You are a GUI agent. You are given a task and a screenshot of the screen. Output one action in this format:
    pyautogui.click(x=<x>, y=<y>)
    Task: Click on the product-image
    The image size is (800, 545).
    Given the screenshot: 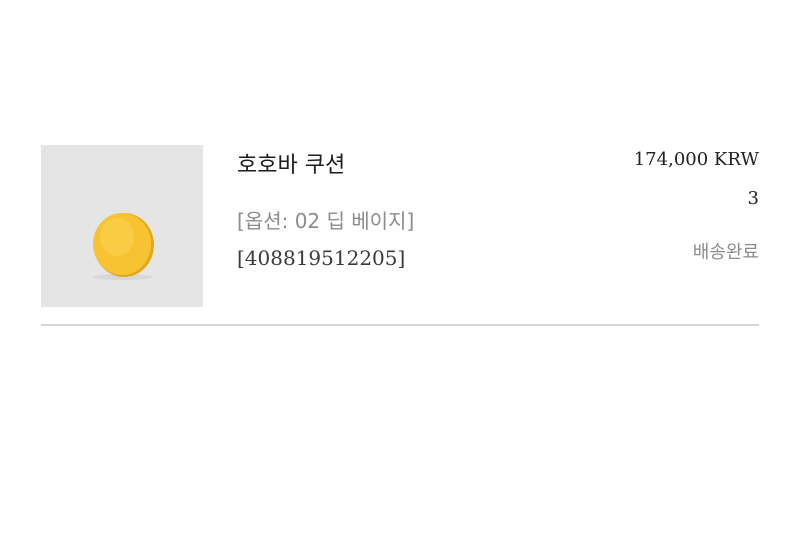 What is the action you would take?
    pyautogui.click(x=122, y=226)
    